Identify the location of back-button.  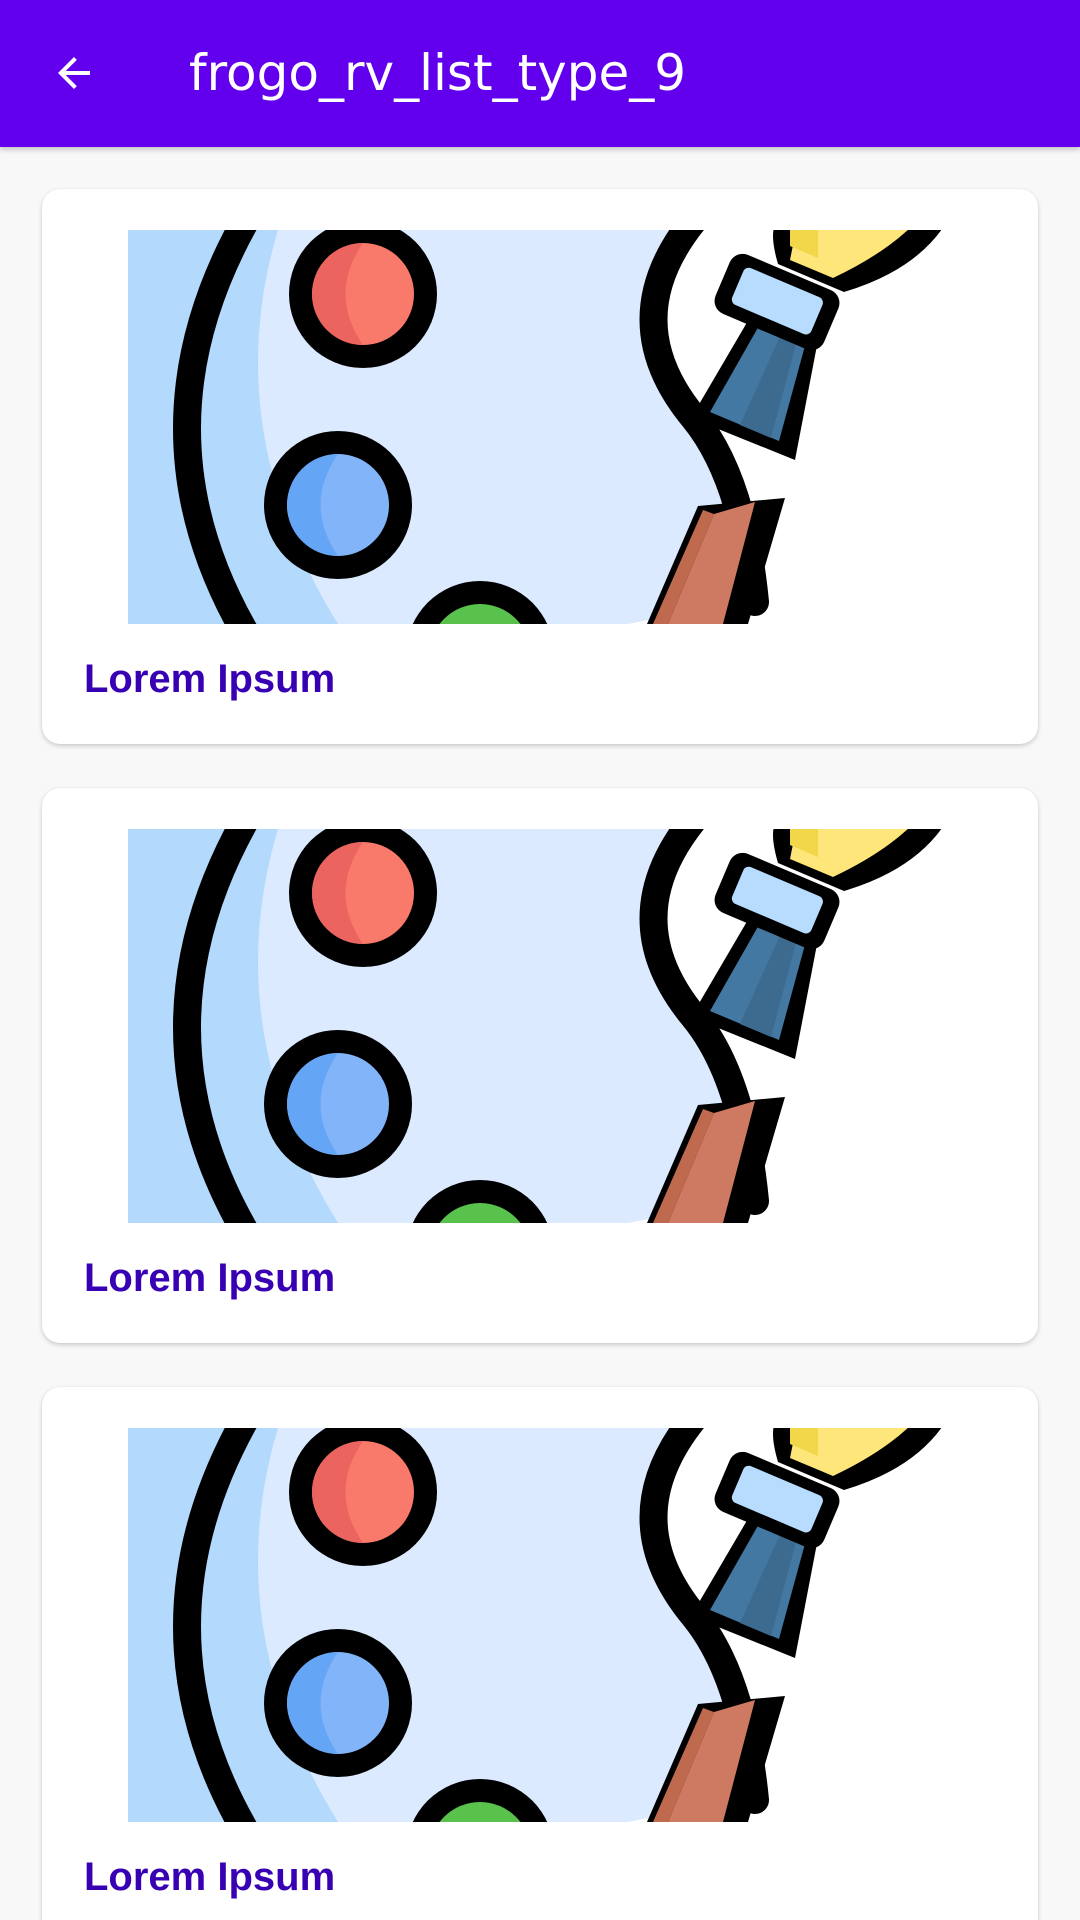
(74, 73).